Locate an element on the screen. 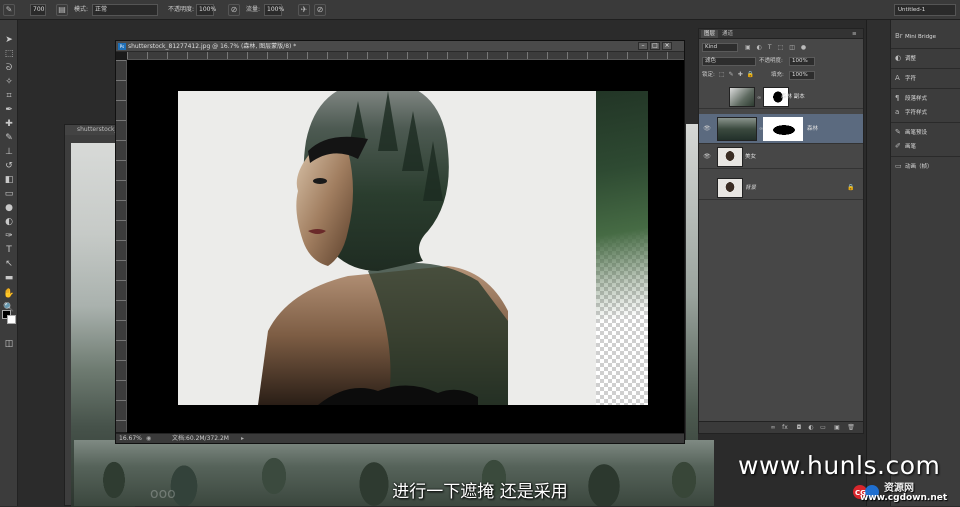 Image resolution: width=960 pixels, height=507 pixels. mode-dropdown: 正常 is located at coordinates (125, 10).